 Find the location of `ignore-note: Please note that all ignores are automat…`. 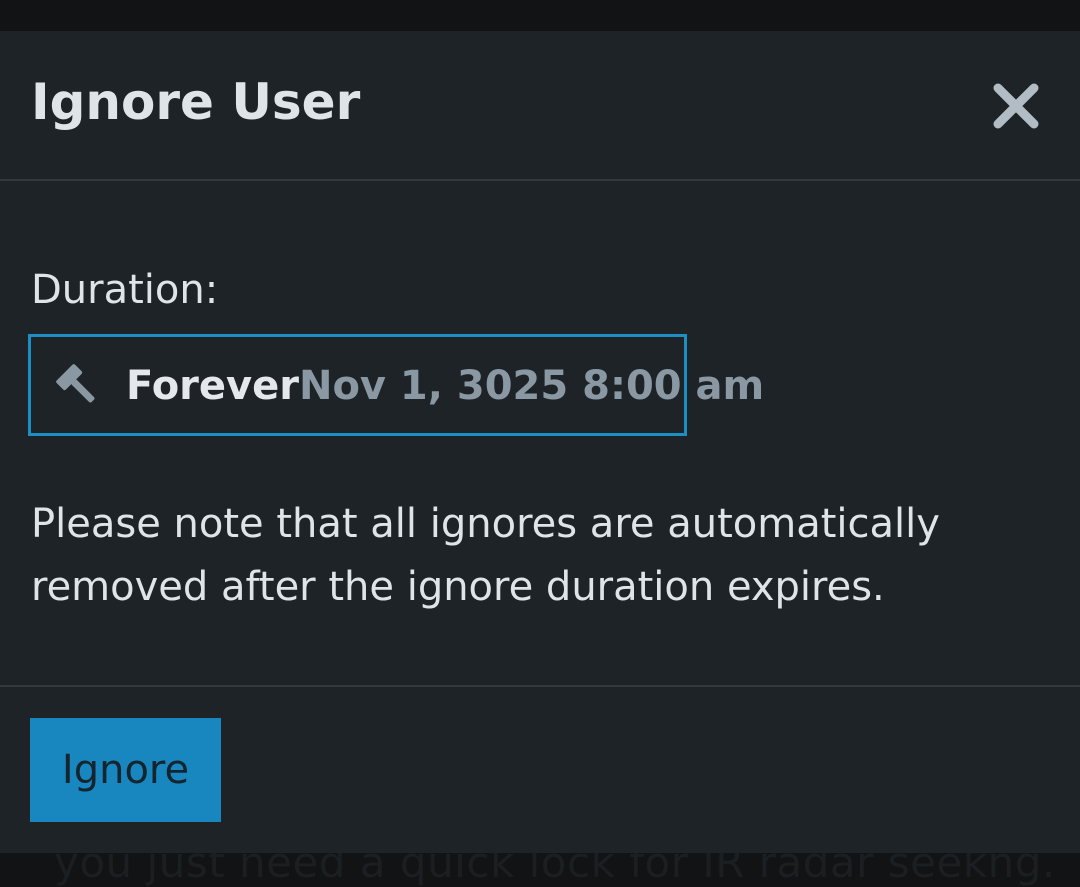

ignore-note: Please note that all ignores are automat… is located at coordinates (531, 556).